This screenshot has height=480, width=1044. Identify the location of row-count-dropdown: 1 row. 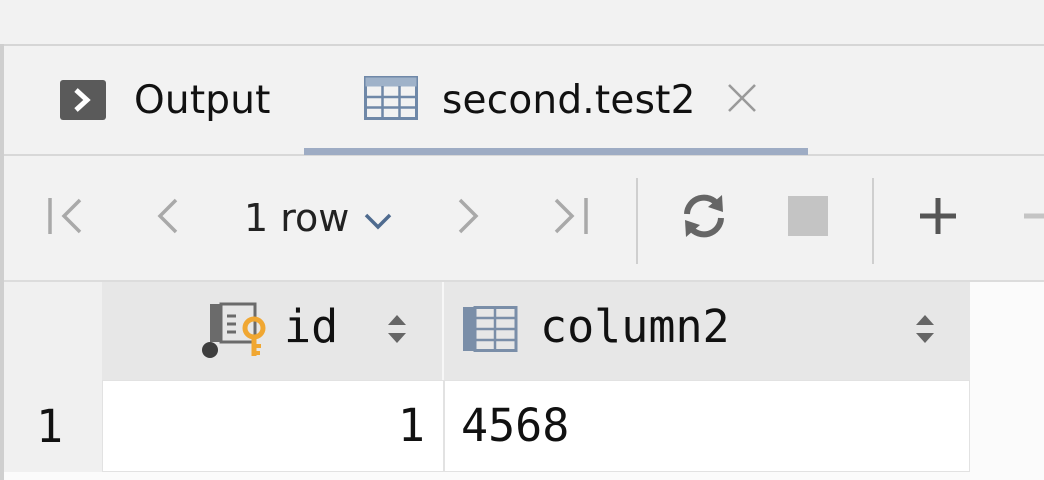
(318, 218).